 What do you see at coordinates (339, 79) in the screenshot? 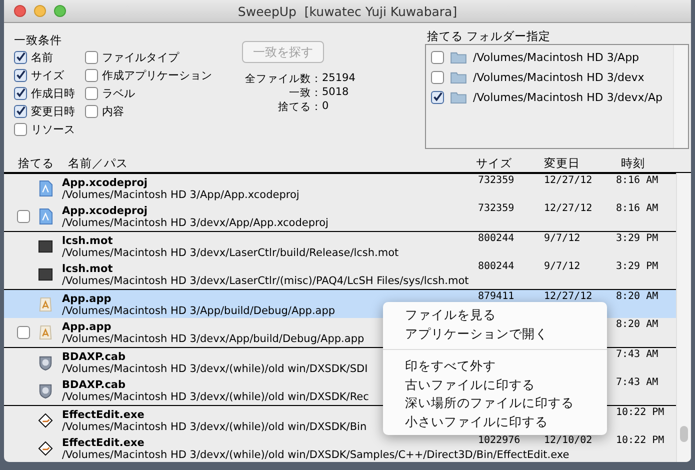
I see `stat-value: 25194` at bounding box center [339, 79].